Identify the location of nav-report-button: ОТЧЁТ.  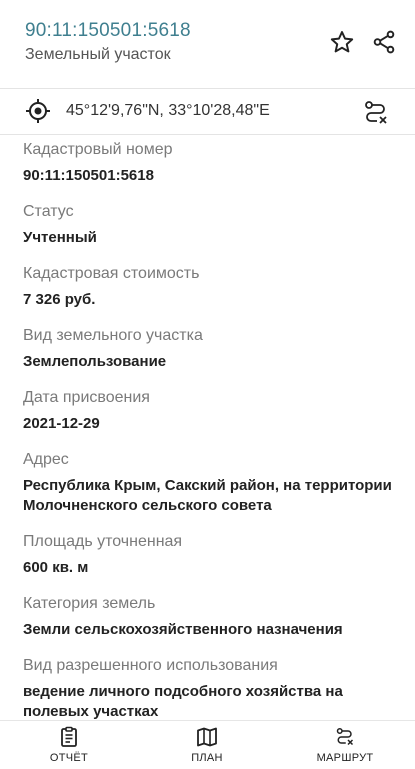
(69, 747).